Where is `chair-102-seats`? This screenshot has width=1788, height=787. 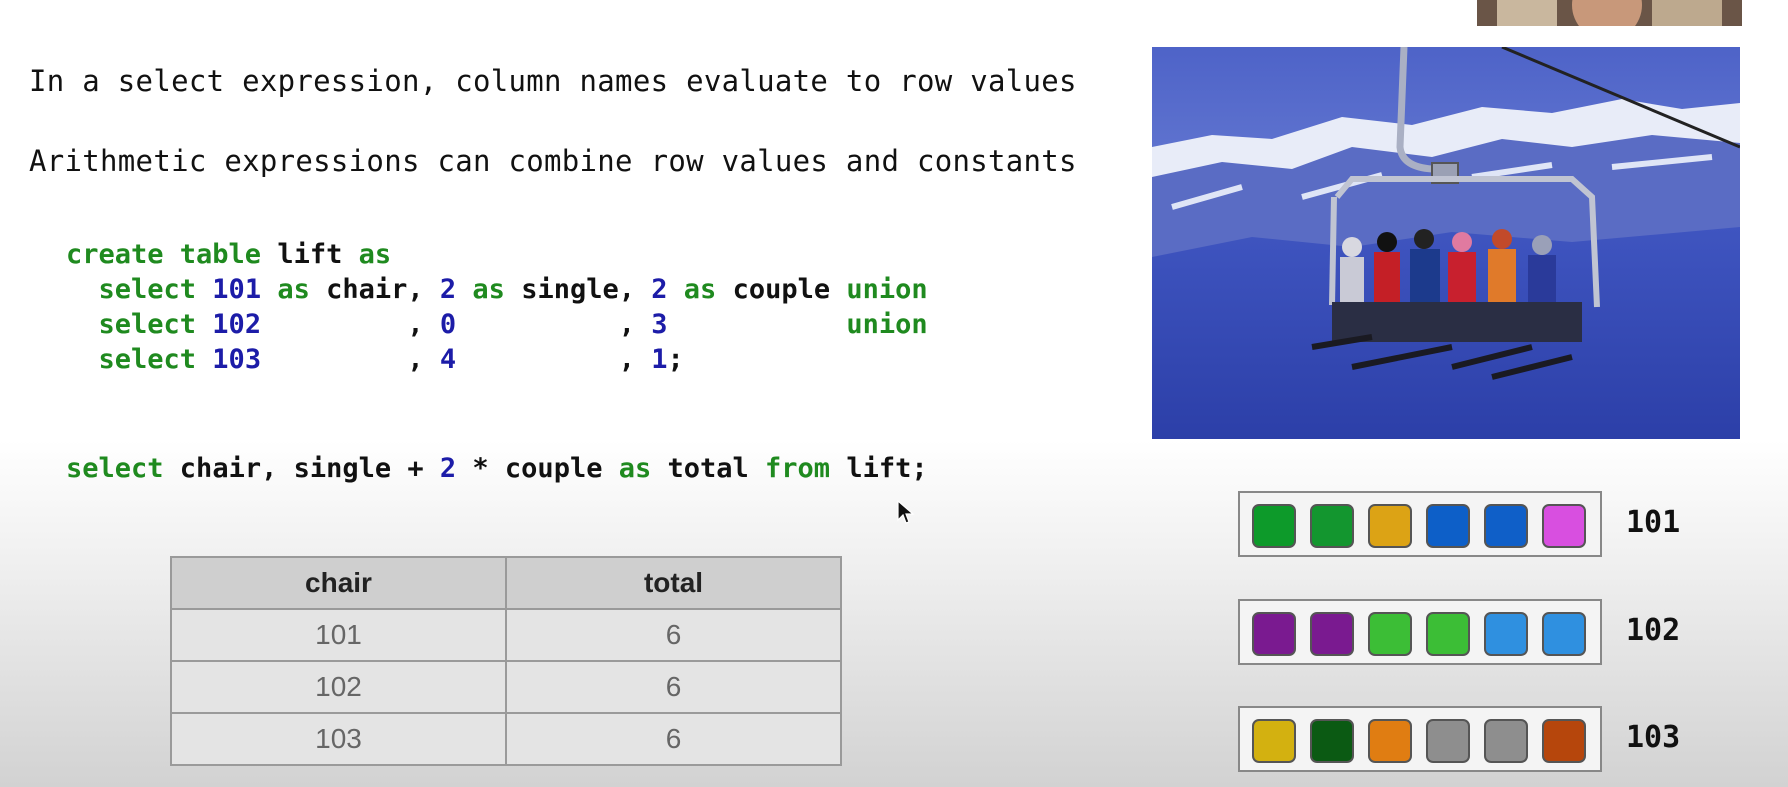
chair-102-seats is located at coordinates (1420, 632).